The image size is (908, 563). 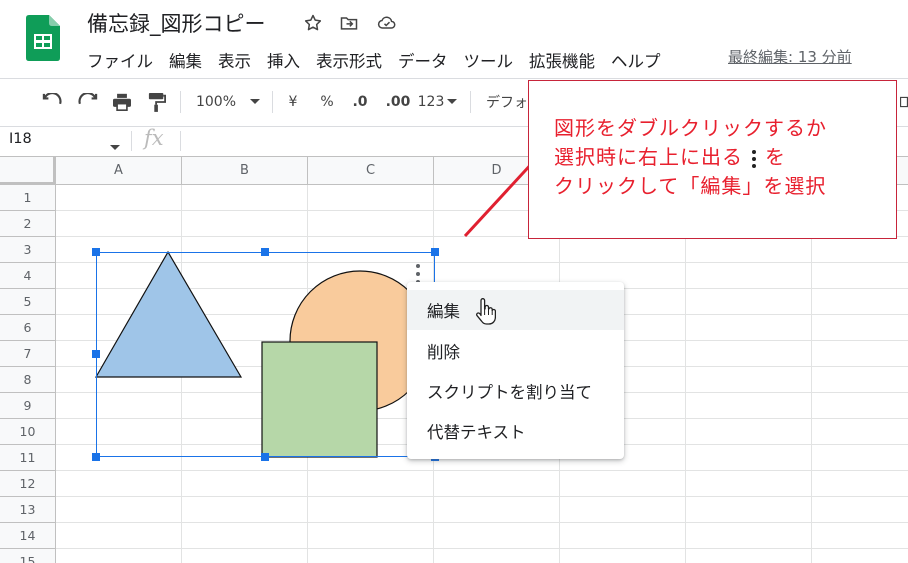 What do you see at coordinates (775, 157) in the screenshot?
I see `callout-line-2-end: を` at bounding box center [775, 157].